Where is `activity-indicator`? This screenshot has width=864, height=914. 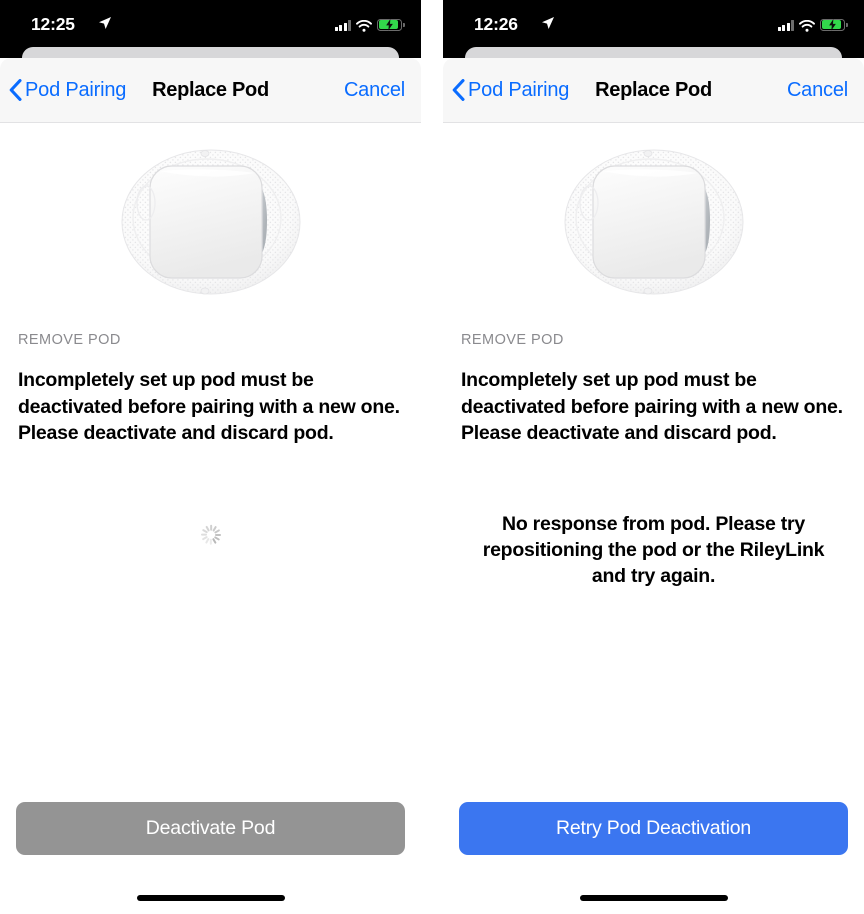
activity-indicator is located at coordinates (211, 536).